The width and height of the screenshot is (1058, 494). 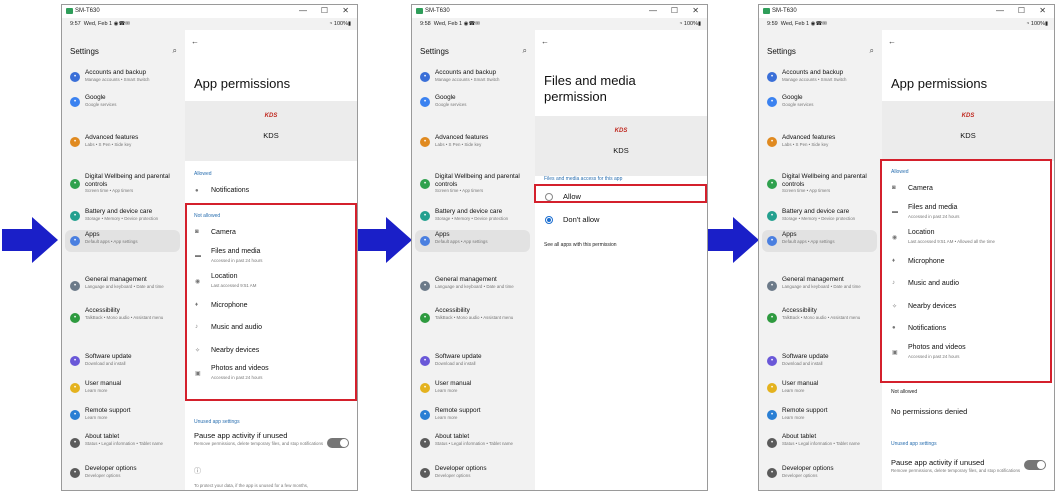 I want to click on dont-allow-option: Don't allow, so click(x=621, y=220).